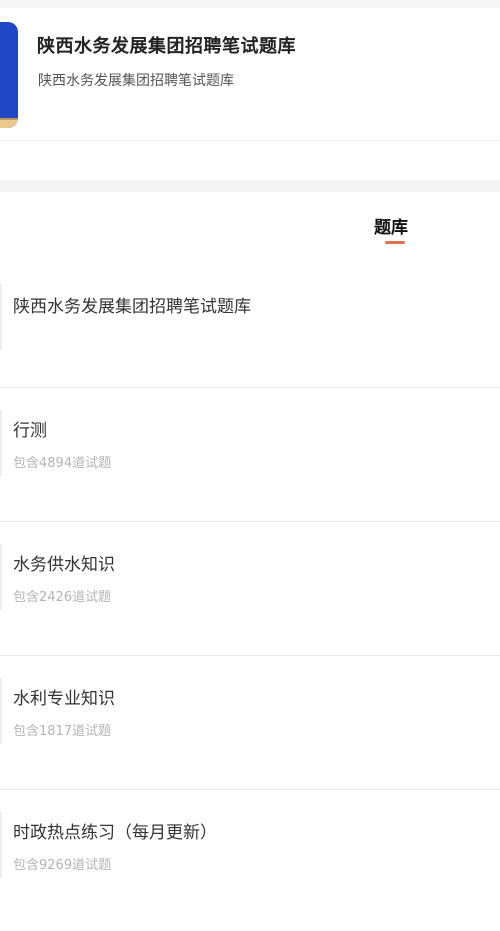  What do you see at coordinates (64, 699) in the screenshot?
I see `list-item-name: 水利专业知识` at bounding box center [64, 699].